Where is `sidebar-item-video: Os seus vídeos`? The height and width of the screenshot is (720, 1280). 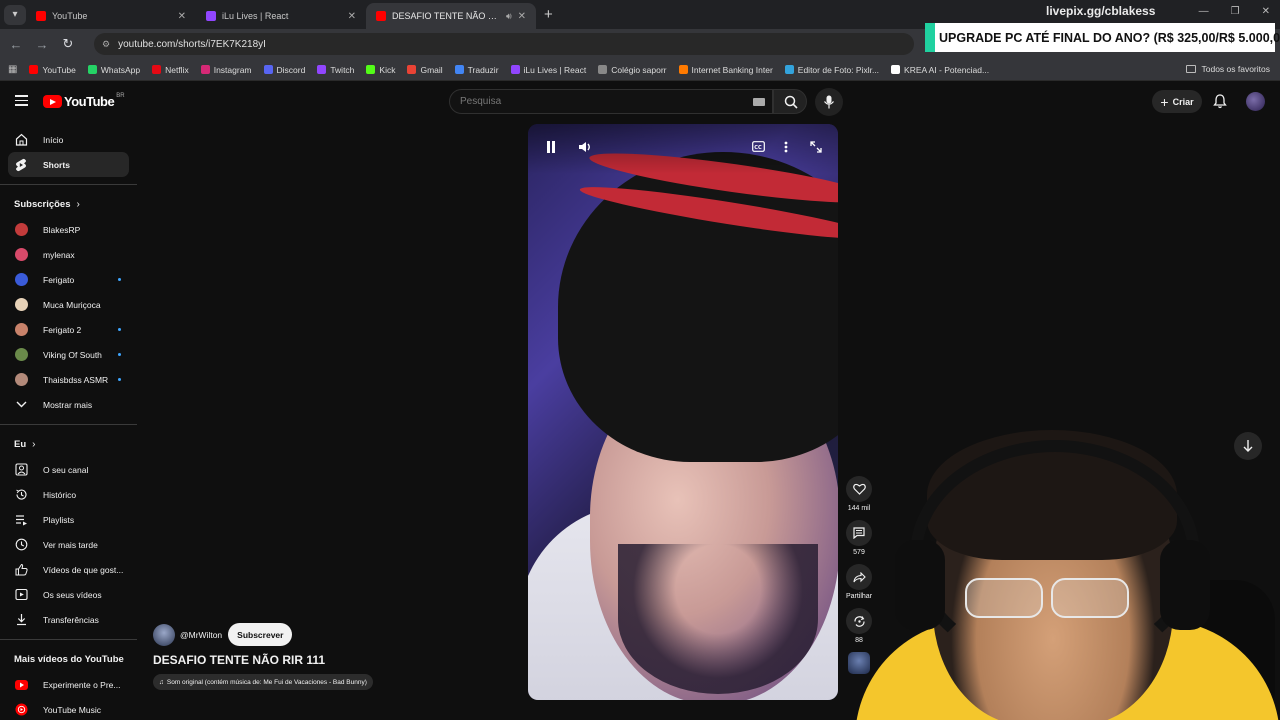 sidebar-item-video: Os seus vídeos is located at coordinates (68, 594).